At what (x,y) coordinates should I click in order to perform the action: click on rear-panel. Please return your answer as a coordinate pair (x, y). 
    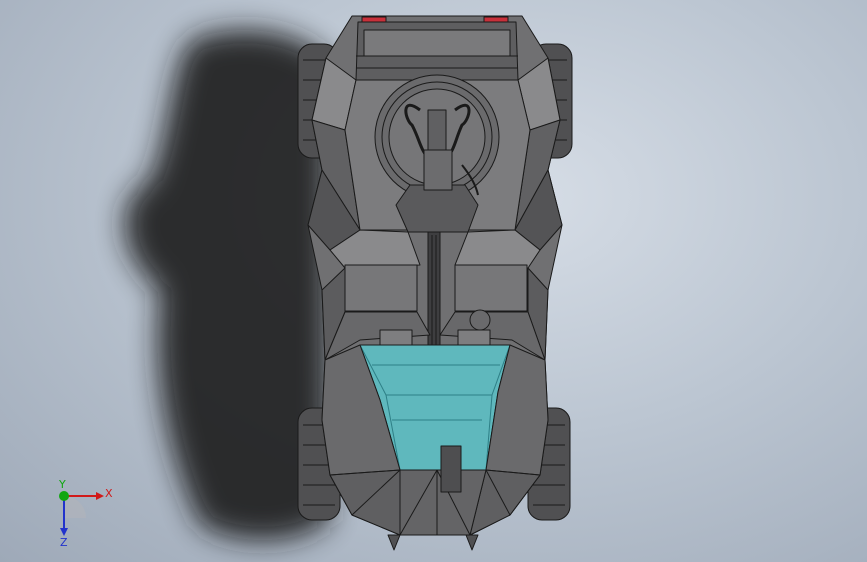
    Looking at the image, I should click on (437, 43).